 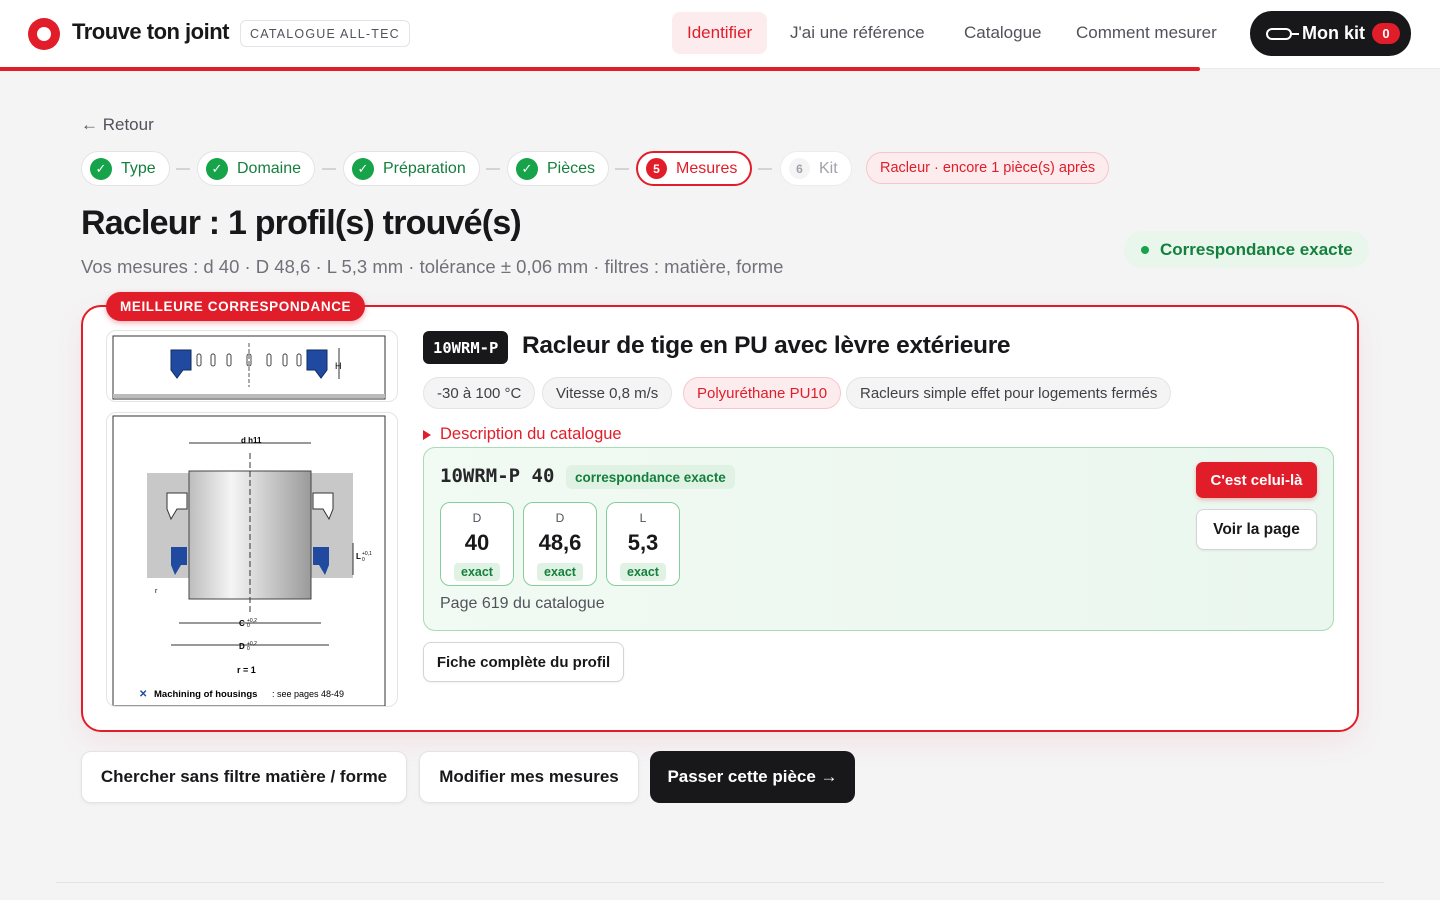 What do you see at coordinates (497, 476) in the screenshot?
I see `match-code: 10WRM-P 40` at bounding box center [497, 476].